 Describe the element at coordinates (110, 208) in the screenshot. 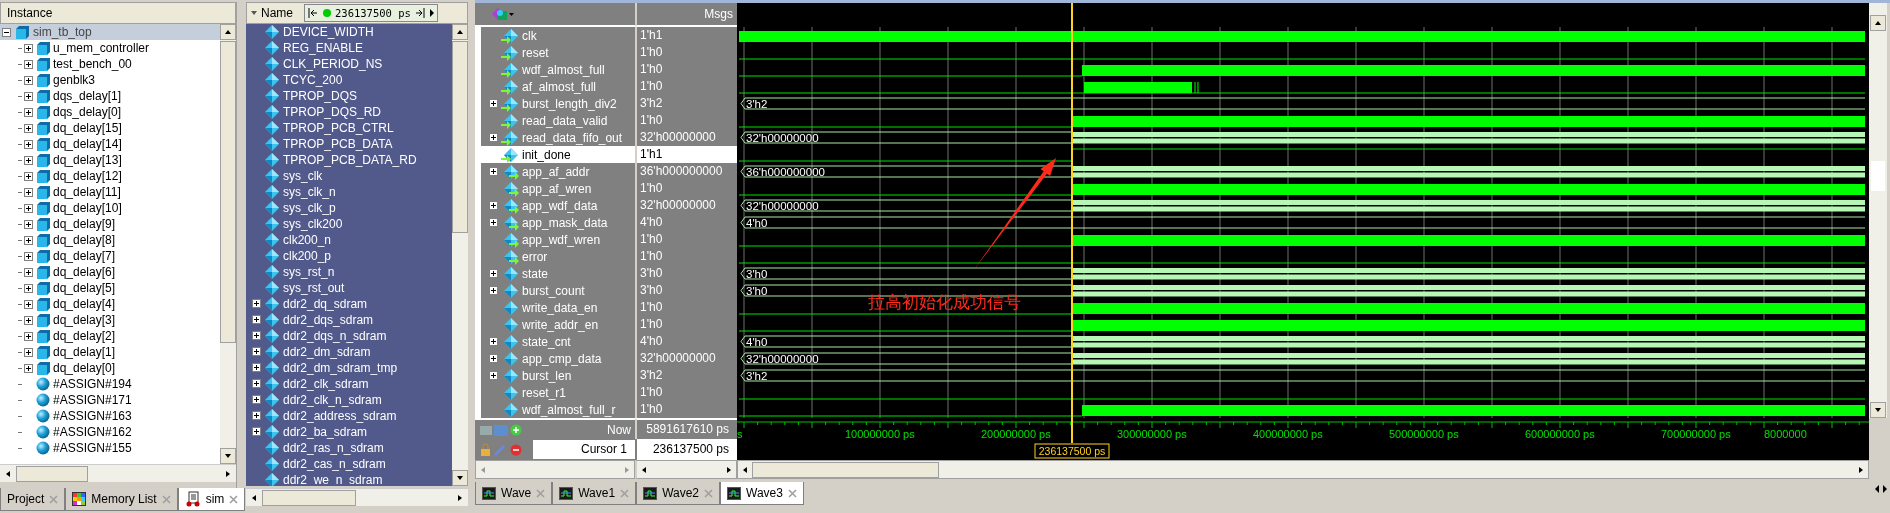

I see `tree-item: dq_delay[10]` at that location.